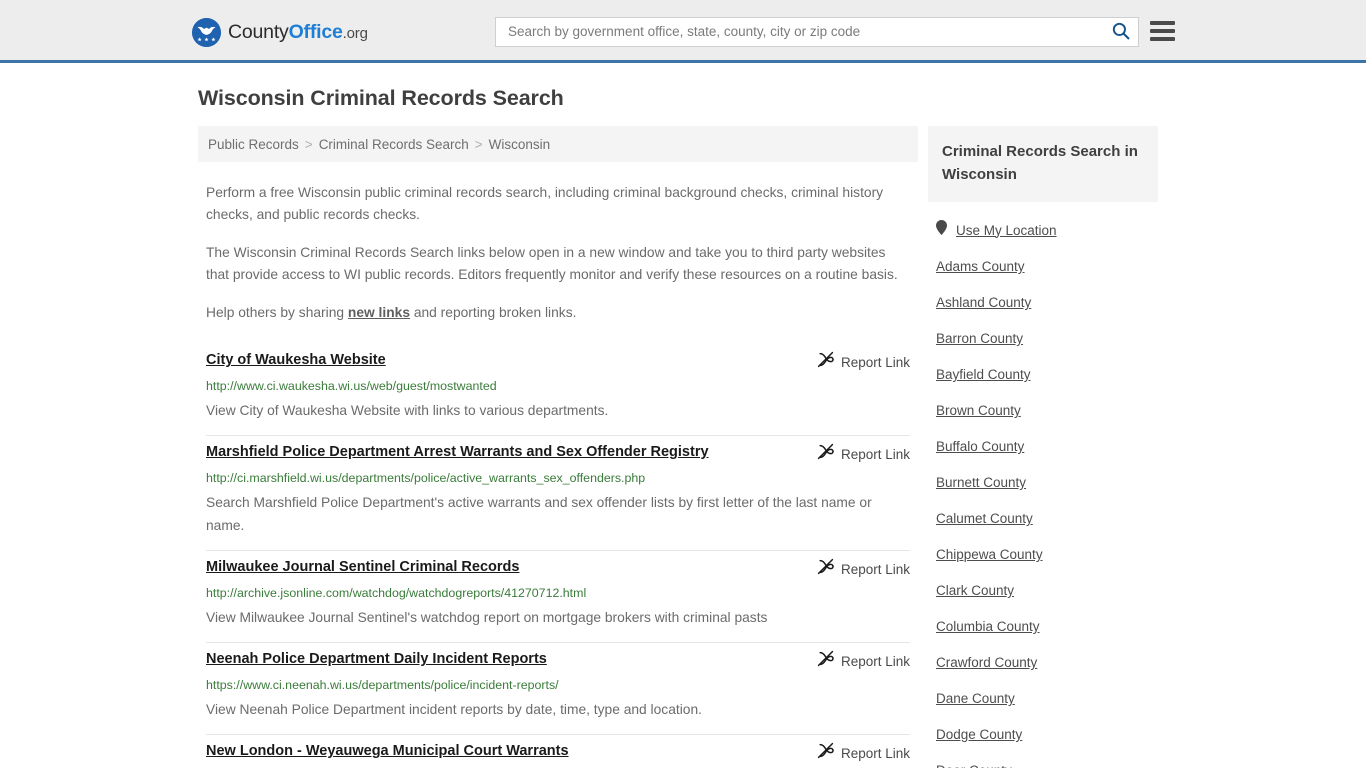 The height and width of the screenshot is (768, 1366). I want to click on sidebar-heading-box: Criminal Records Search in Wisconsin, so click(1043, 164).